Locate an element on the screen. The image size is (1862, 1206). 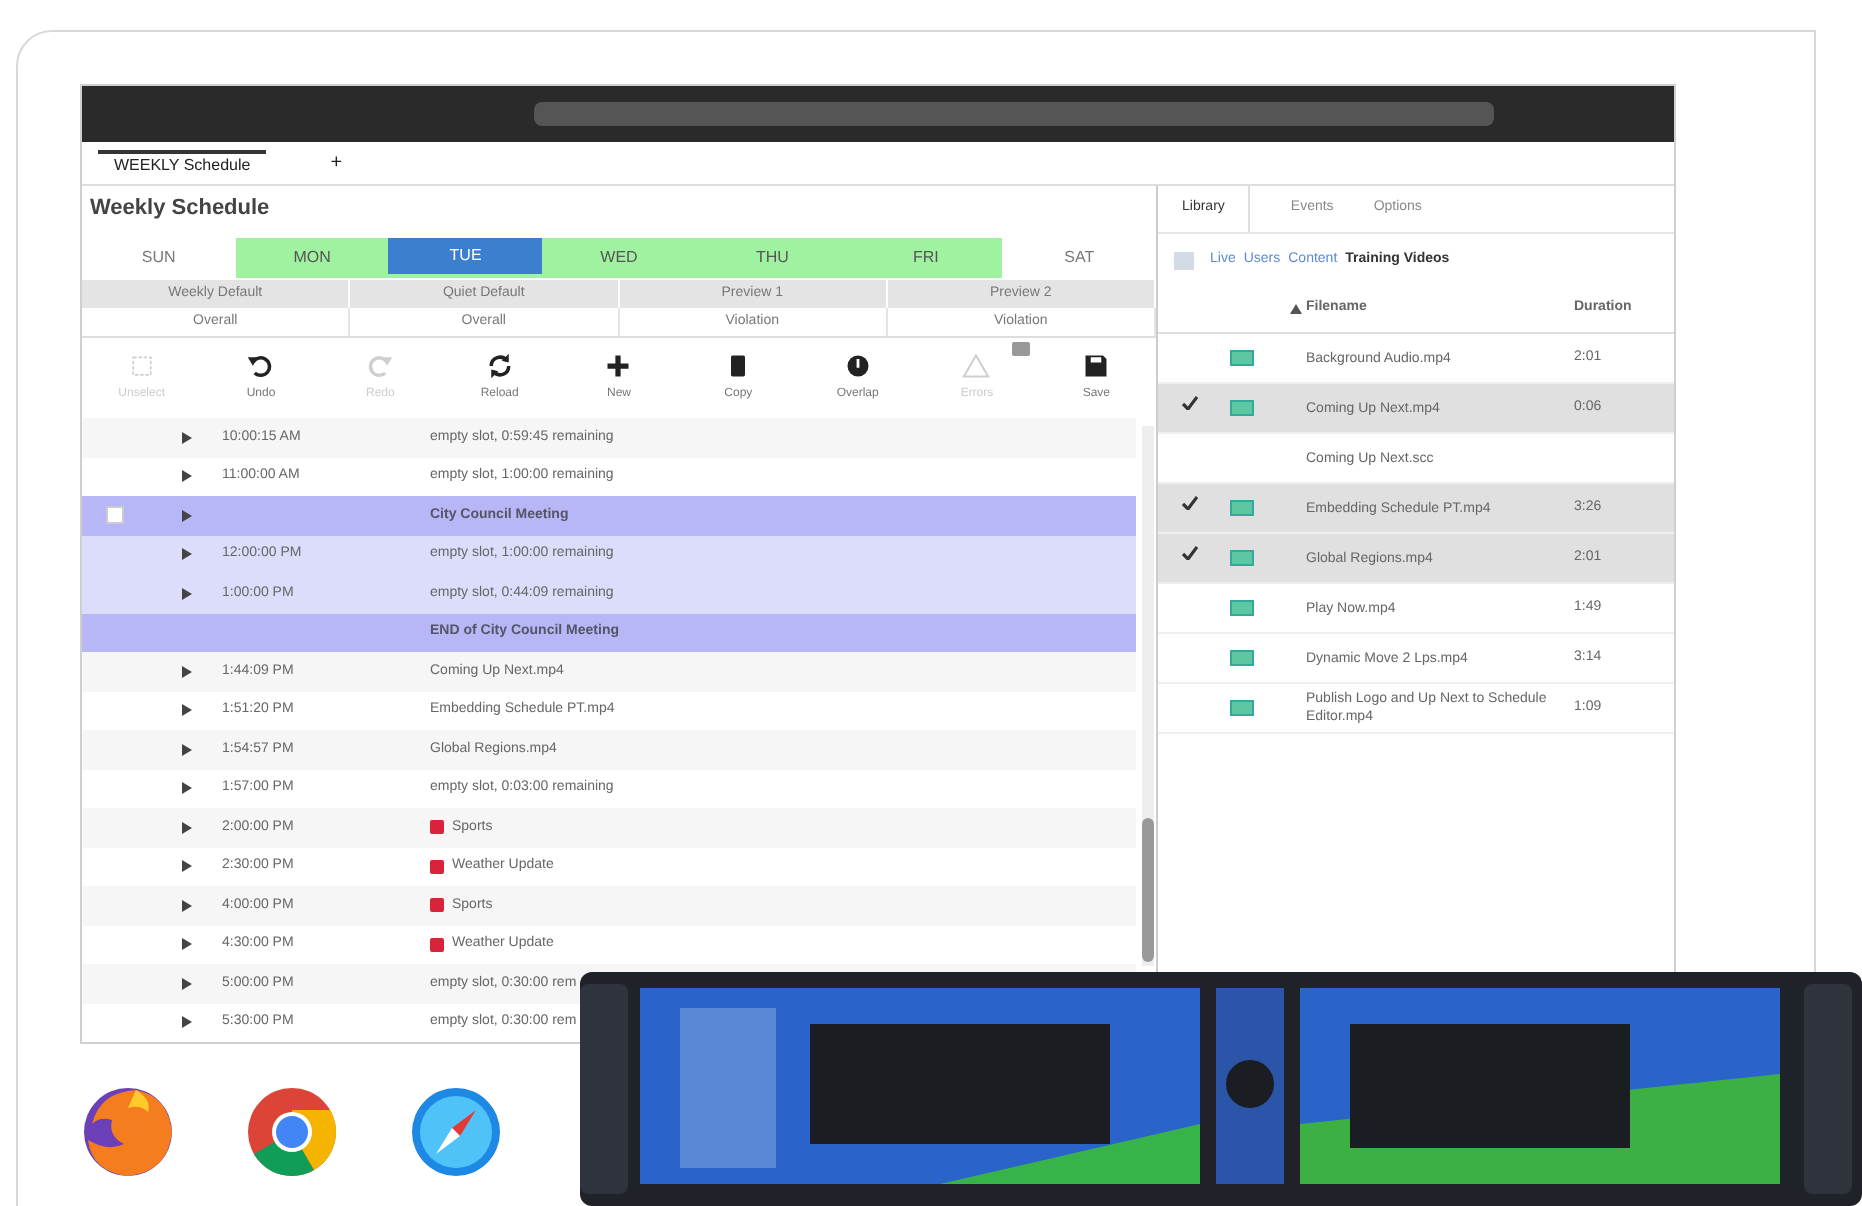
refresh-icon is located at coordinates (499, 365).